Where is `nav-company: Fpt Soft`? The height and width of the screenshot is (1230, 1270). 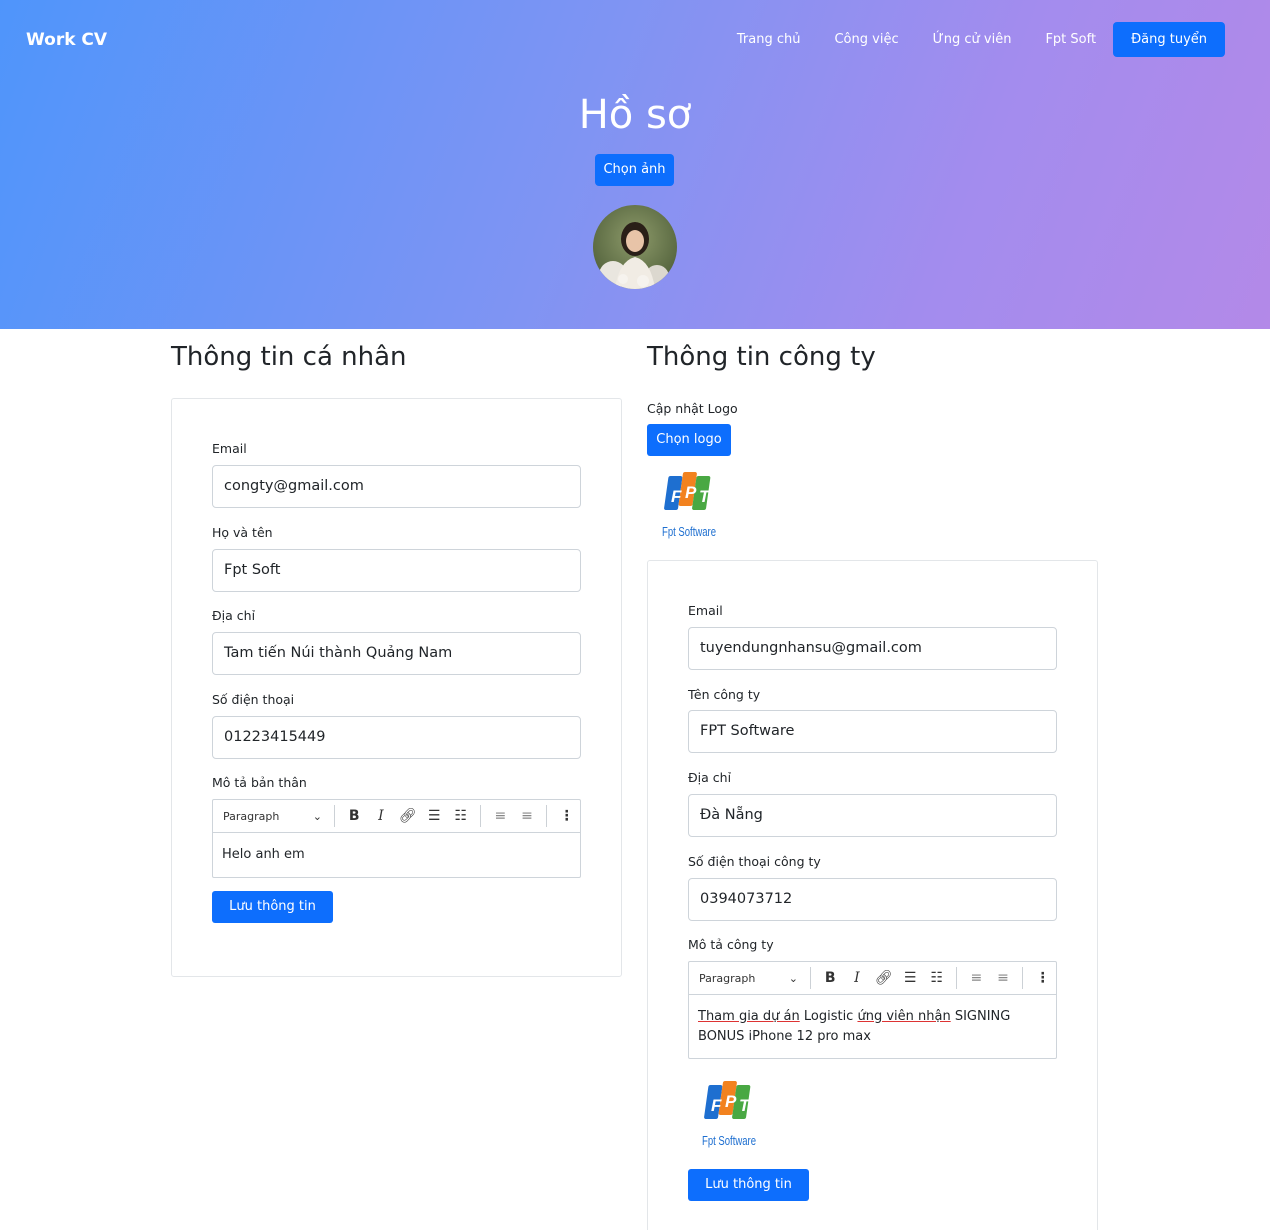
nav-company: Fpt Soft is located at coordinates (1070, 39).